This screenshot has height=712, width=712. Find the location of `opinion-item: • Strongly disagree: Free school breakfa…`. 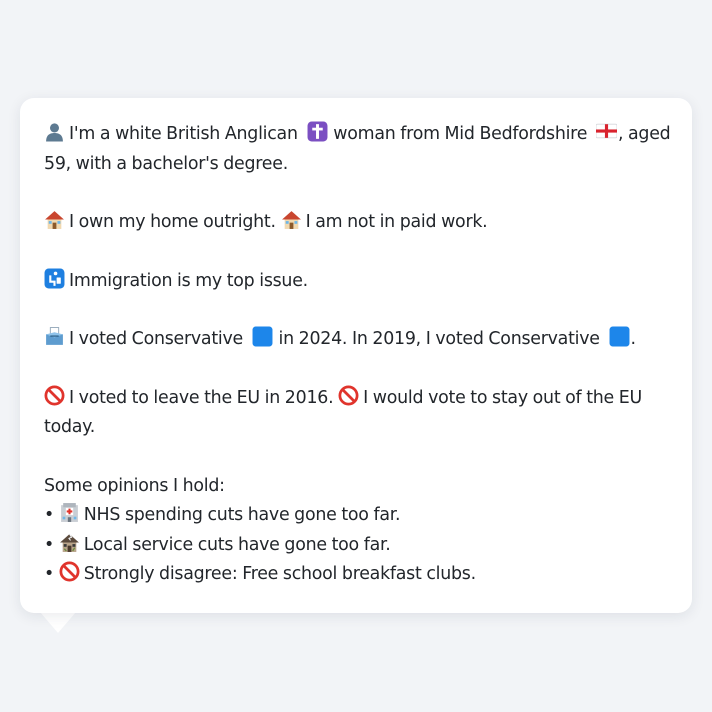

opinion-item: • Strongly disagree: Free school breakfa… is located at coordinates (356, 575).